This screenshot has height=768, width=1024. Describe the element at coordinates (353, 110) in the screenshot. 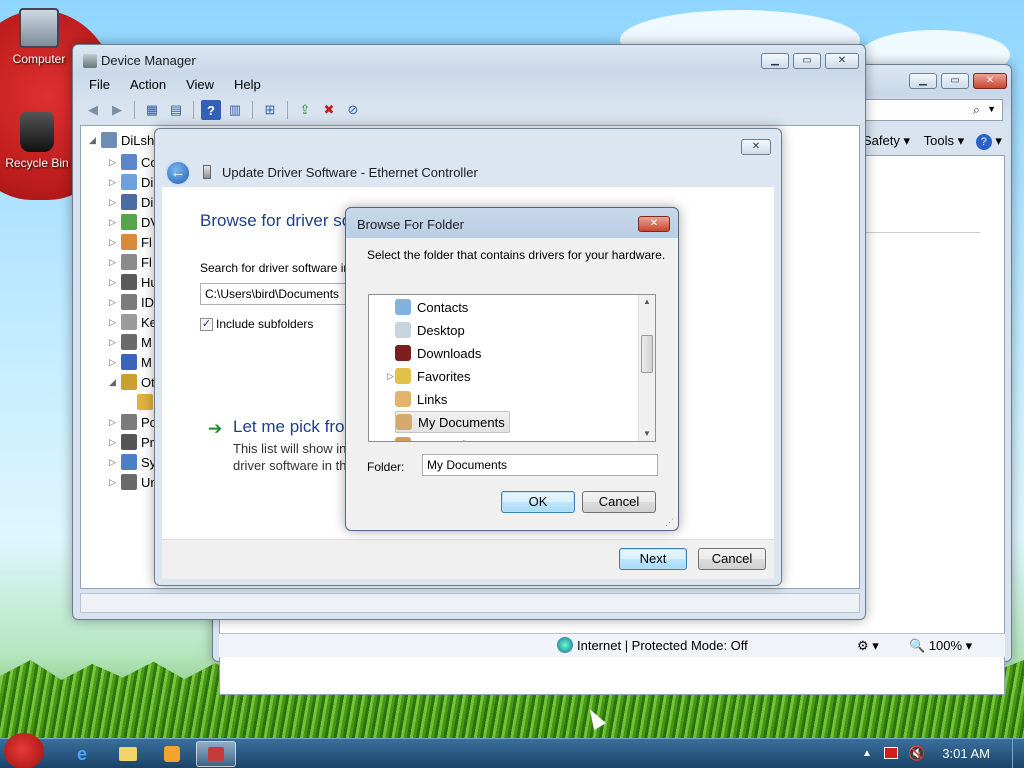

I see `disable-device-icon: ⊘` at that location.